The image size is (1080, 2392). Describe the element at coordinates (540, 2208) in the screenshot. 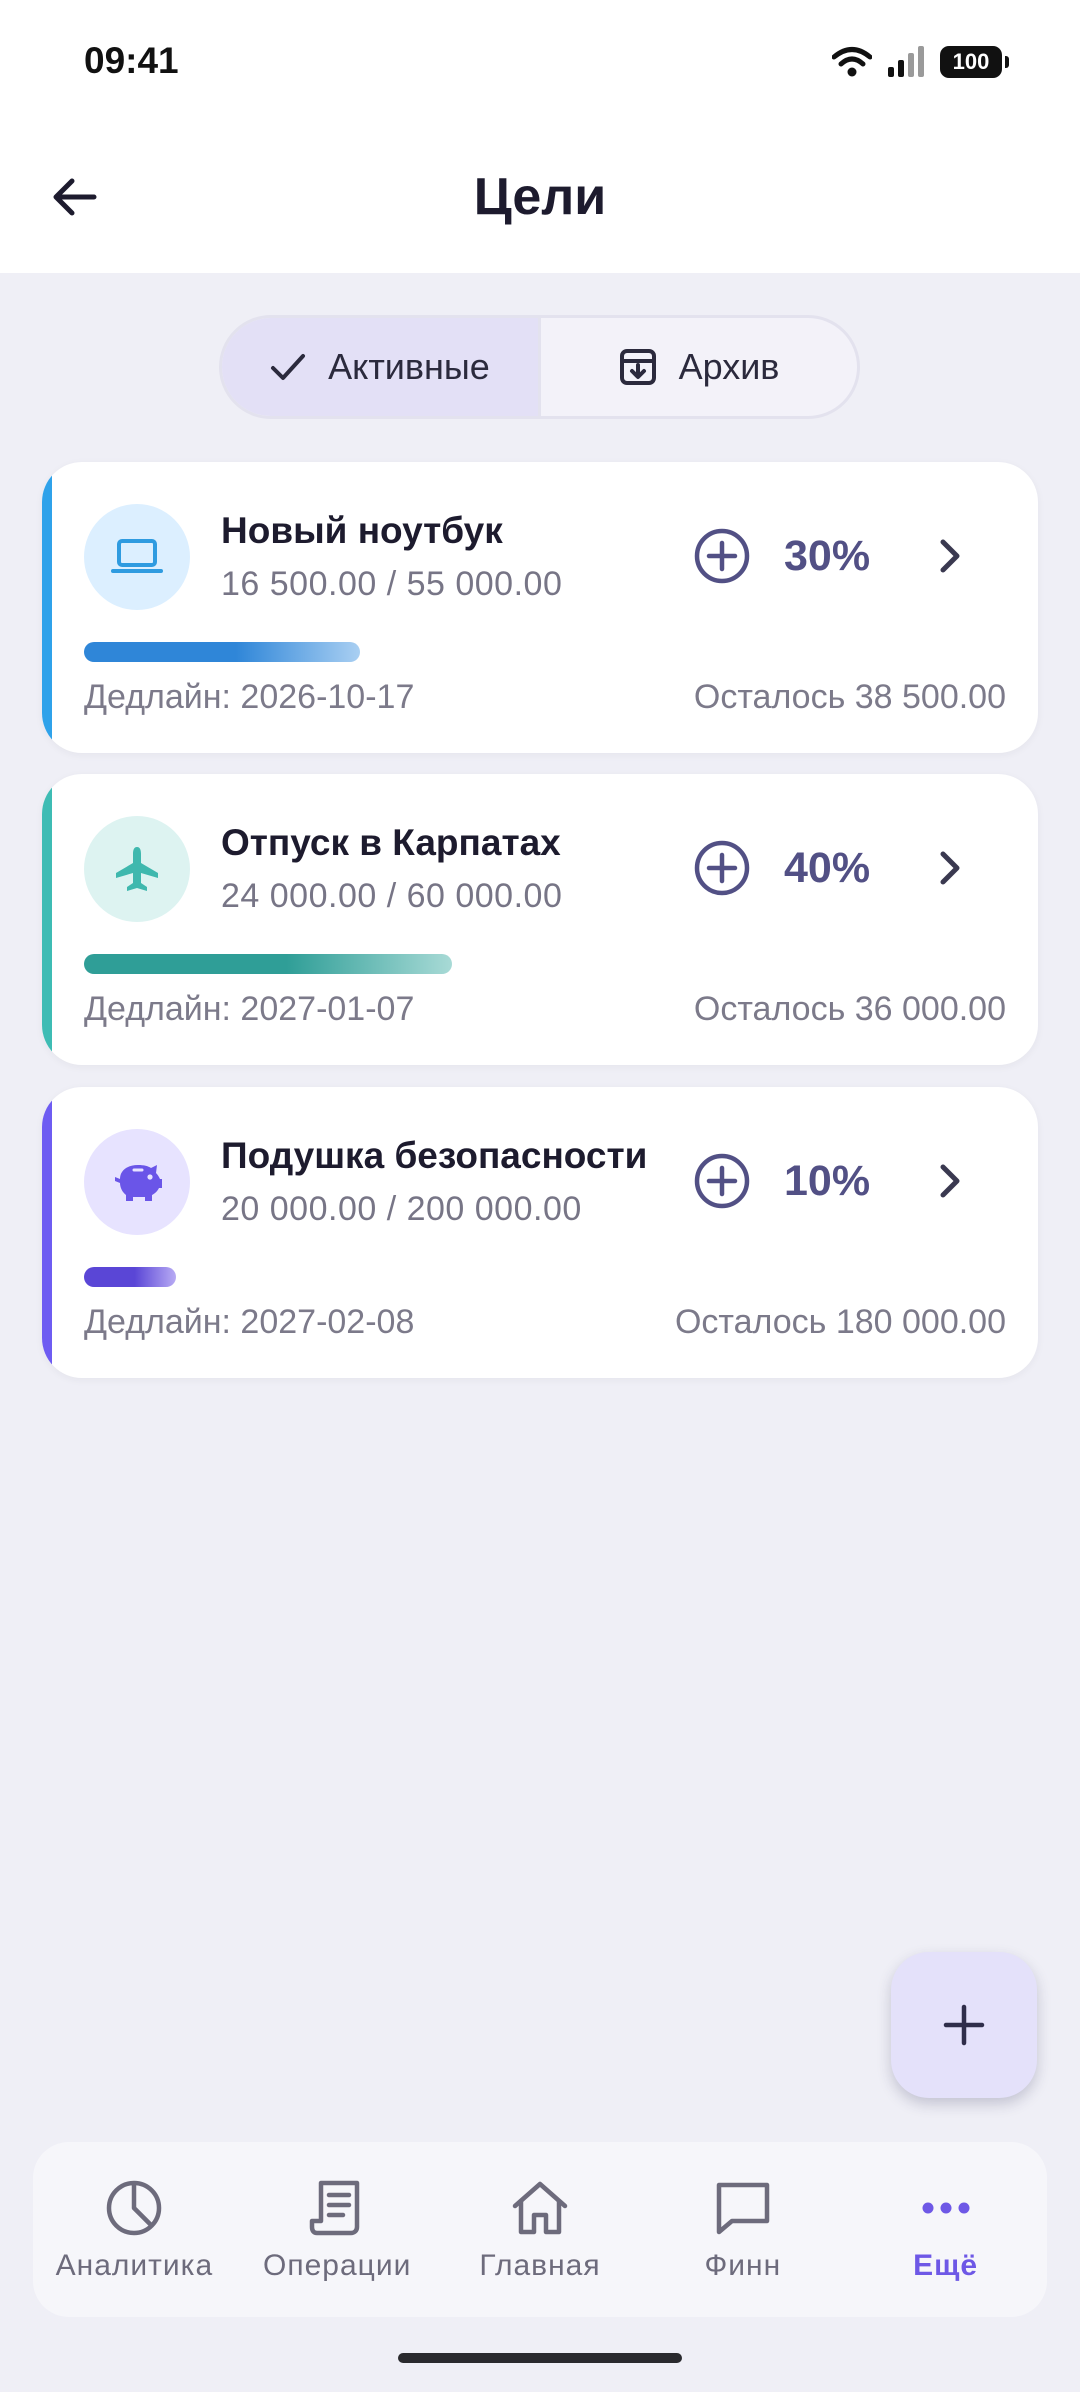

I see `home-icon` at that location.